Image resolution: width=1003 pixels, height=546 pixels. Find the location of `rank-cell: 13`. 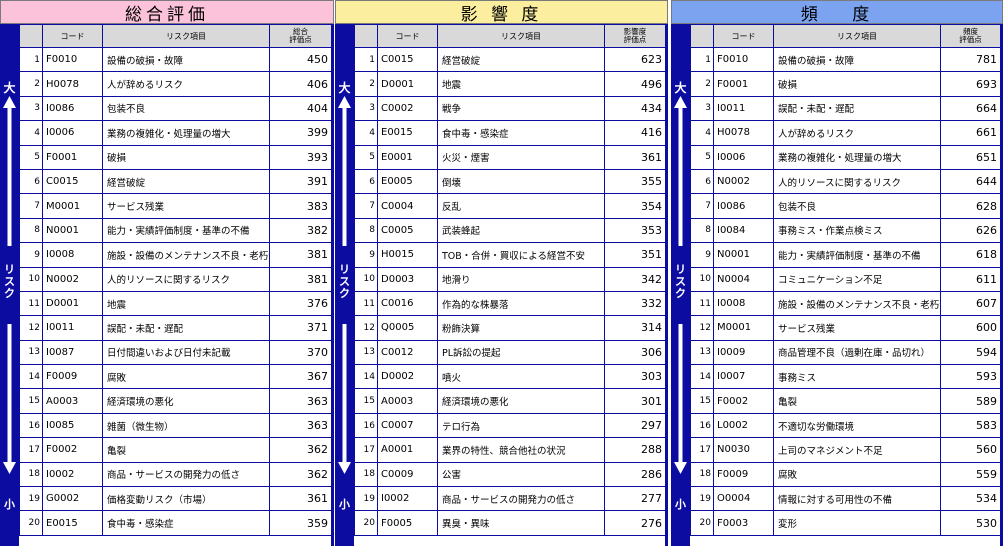

rank-cell: 13 is located at coordinates (366, 352).